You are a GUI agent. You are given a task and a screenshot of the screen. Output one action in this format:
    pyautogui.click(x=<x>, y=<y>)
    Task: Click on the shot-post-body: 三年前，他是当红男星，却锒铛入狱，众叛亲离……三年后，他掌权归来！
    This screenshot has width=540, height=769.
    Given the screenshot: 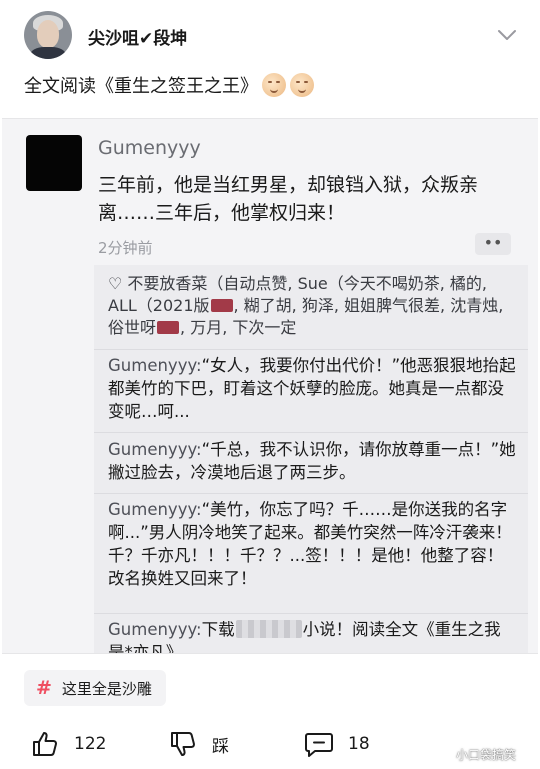 What is the action you would take?
    pyautogui.click(x=288, y=199)
    